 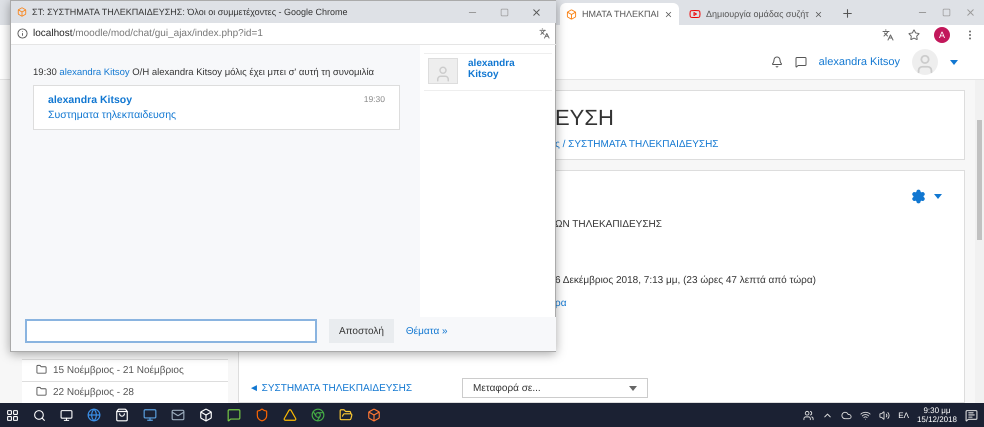 What do you see at coordinates (262, 415) in the screenshot?
I see `shield-icon` at bounding box center [262, 415].